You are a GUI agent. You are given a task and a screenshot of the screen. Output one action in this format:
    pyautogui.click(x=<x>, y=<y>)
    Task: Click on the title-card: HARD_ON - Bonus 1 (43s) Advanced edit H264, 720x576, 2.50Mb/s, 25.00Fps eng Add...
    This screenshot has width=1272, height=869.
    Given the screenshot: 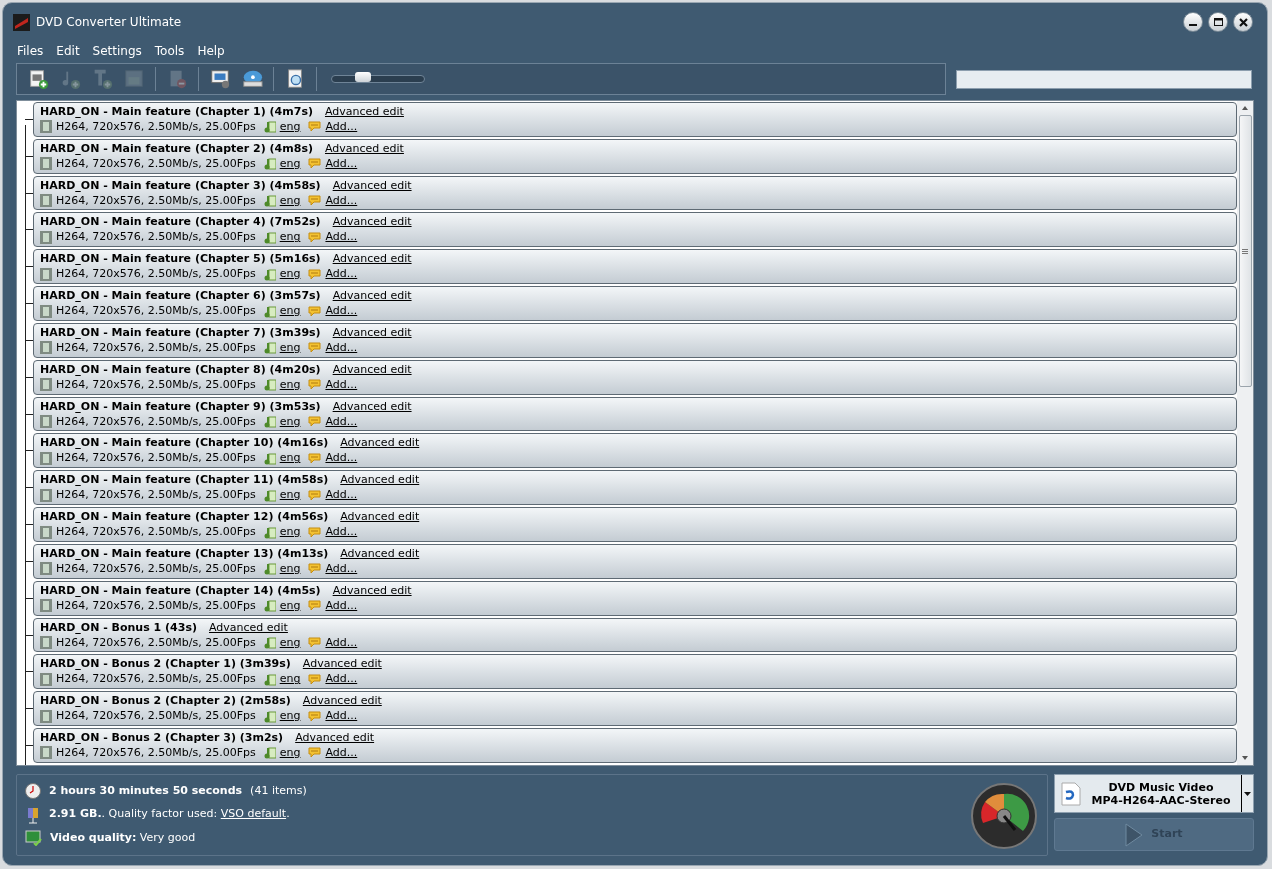 What is the action you would take?
    pyautogui.click(x=635, y=635)
    